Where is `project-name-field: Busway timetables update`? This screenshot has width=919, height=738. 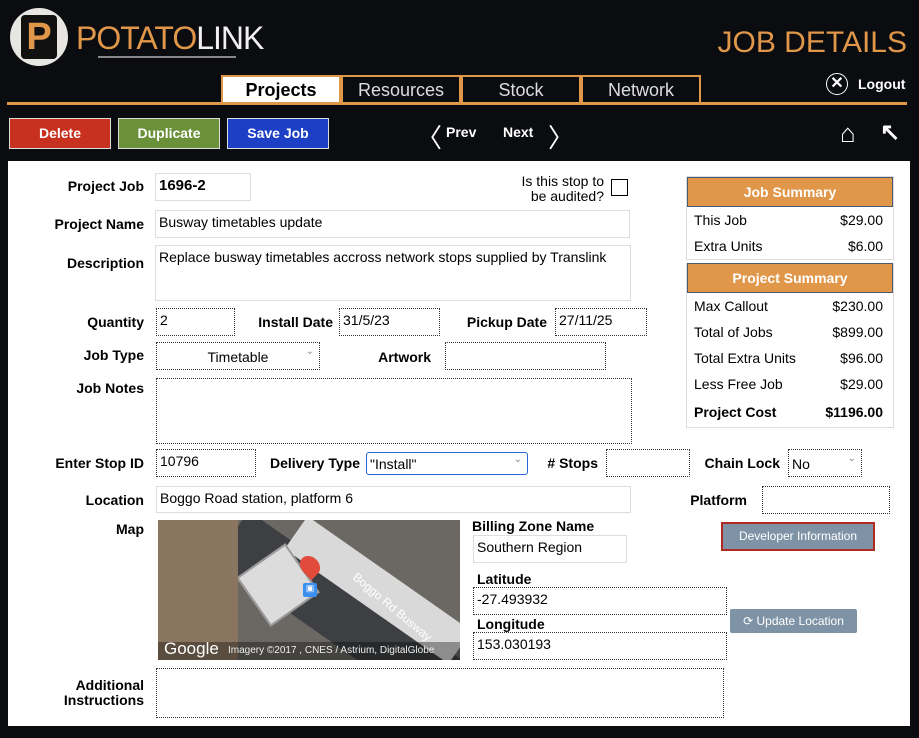
project-name-field: Busway timetables update is located at coordinates (392, 224).